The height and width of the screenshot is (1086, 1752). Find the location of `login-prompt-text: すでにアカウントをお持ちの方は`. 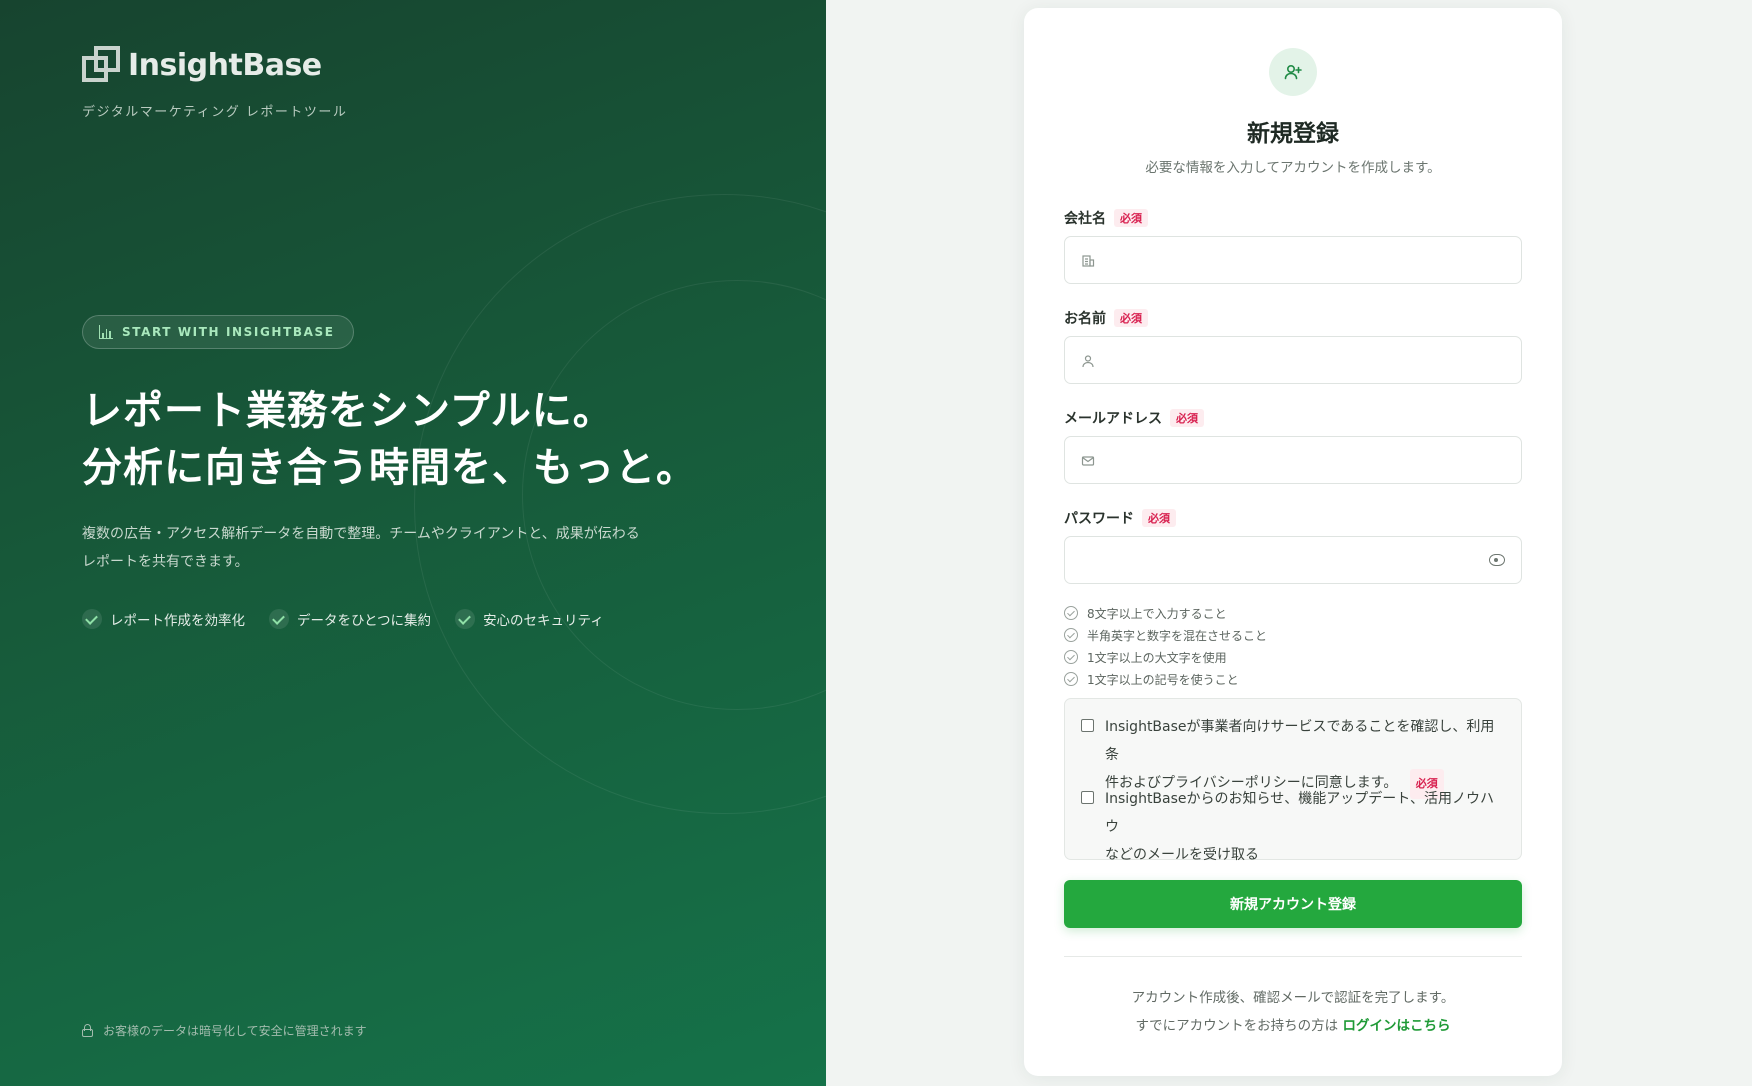

login-prompt-text: すでにアカウントをお持ちの方は is located at coordinates (1237, 1026).